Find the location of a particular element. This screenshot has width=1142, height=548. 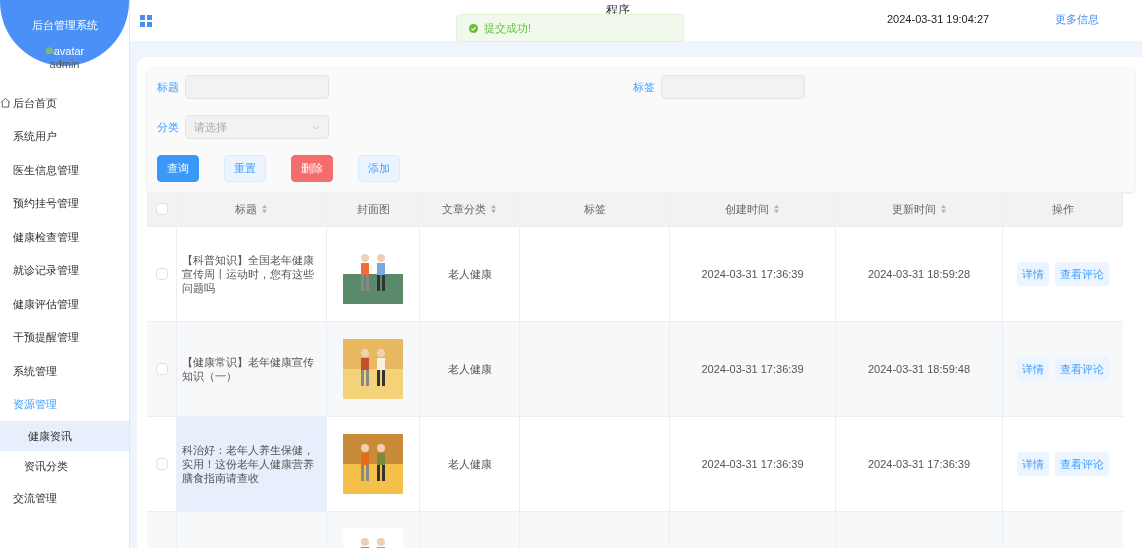

table-cell-text: 2024-03-31 18:59:48 is located at coordinates (919, 369).